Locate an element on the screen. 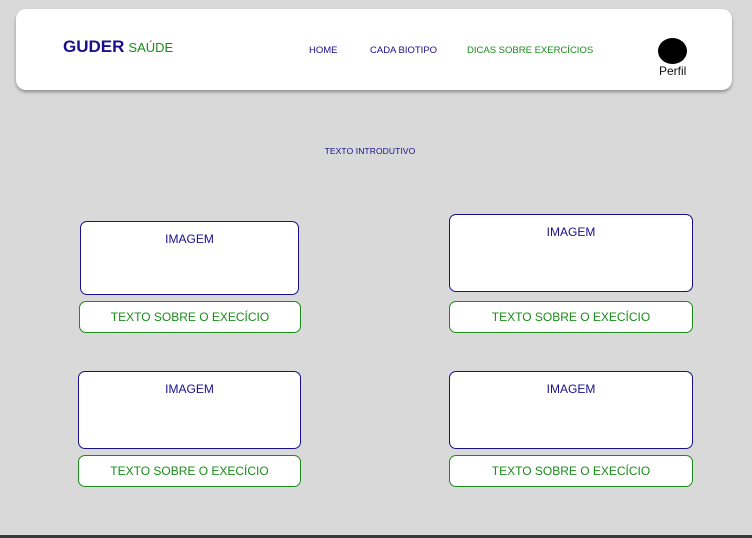 The width and height of the screenshot is (752, 538). exercise-text-3: TEXTO SOBRE O EXECÍCIO is located at coordinates (189, 471).